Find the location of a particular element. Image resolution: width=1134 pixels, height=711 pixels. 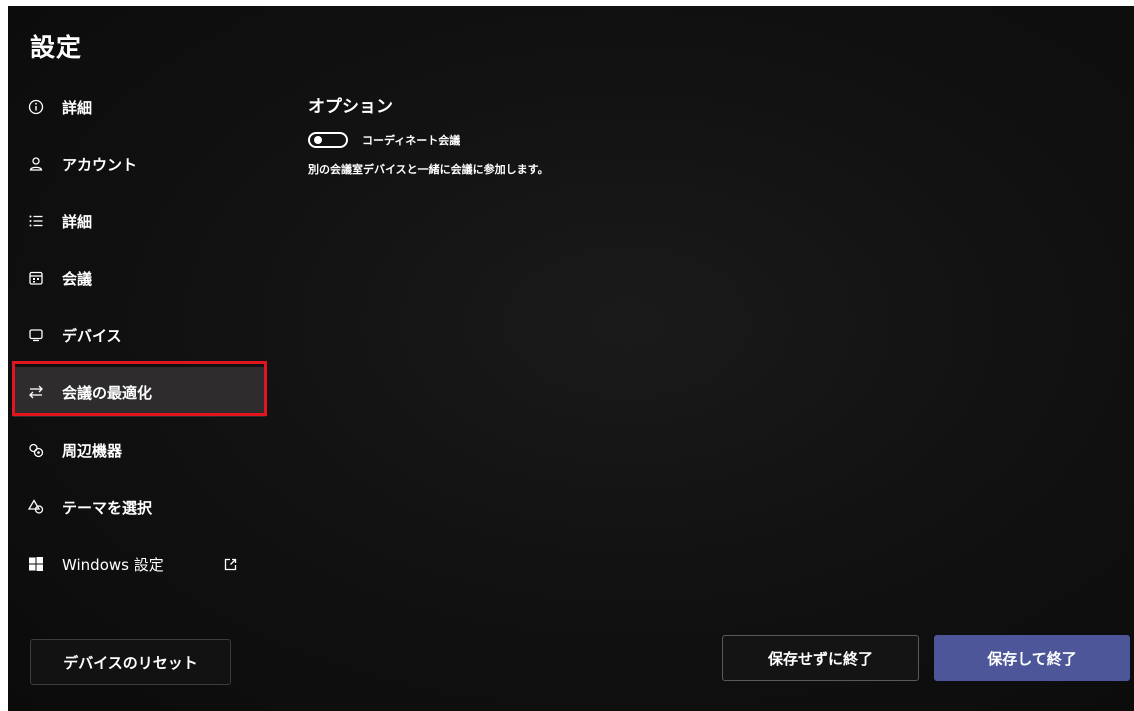

sidebar-item-label: 周辺機器 is located at coordinates (92, 450).